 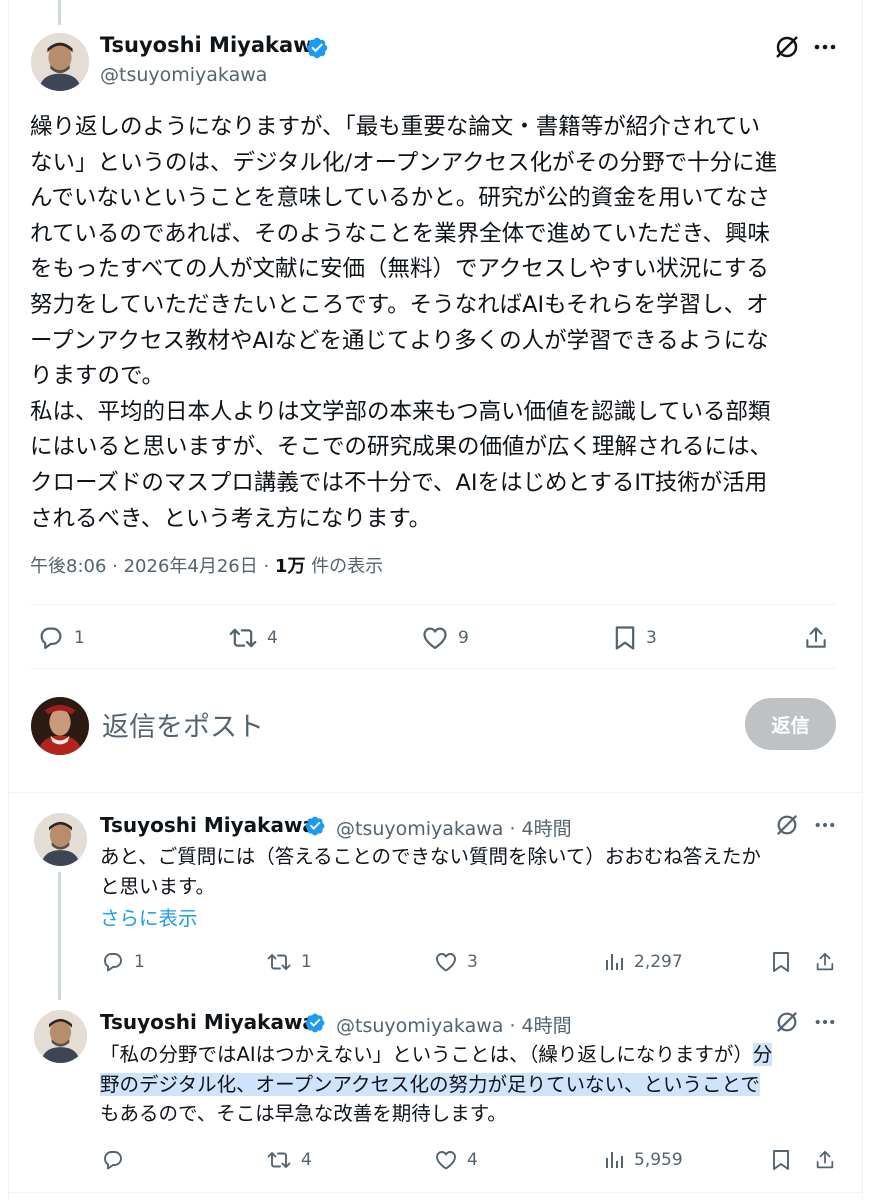 What do you see at coordinates (426, 1054) in the screenshot?
I see `reply-text-segment: 「私の分野ではAIはつかえない」ということは、（繰り返しになりますが）` at bounding box center [426, 1054].